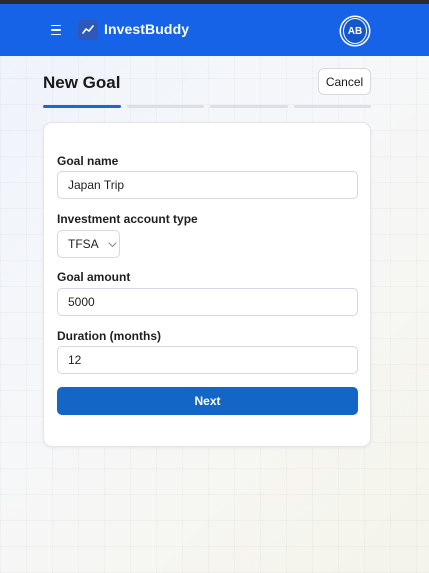 The image size is (429, 573). What do you see at coordinates (82, 82) in the screenshot?
I see `page-title: New Goal` at bounding box center [82, 82].